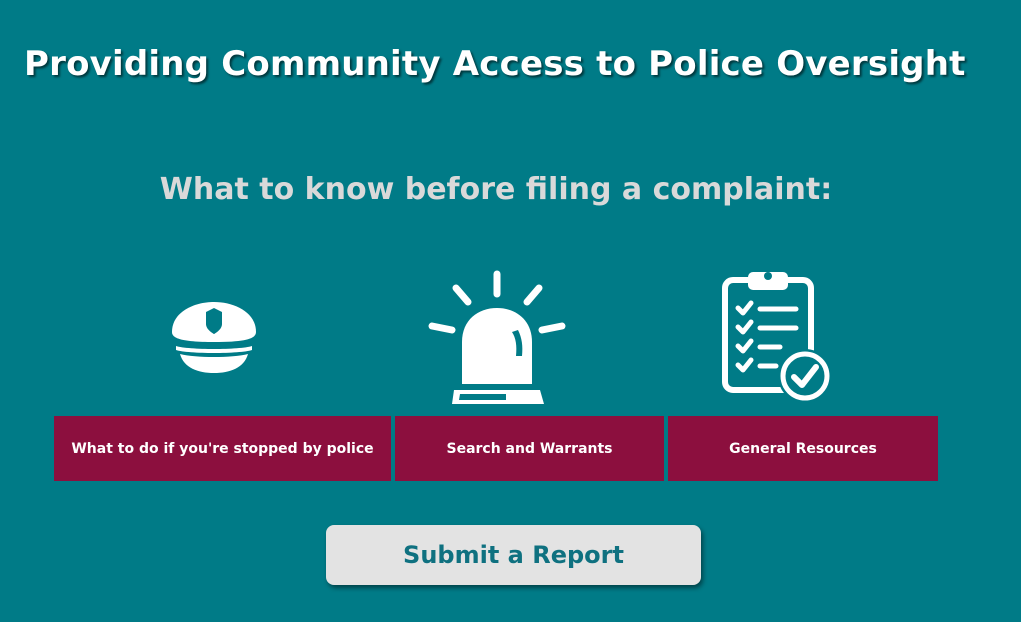 Image resolution: width=1021 pixels, height=622 pixels. I want to click on tile-label: General Resources, so click(803, 448).